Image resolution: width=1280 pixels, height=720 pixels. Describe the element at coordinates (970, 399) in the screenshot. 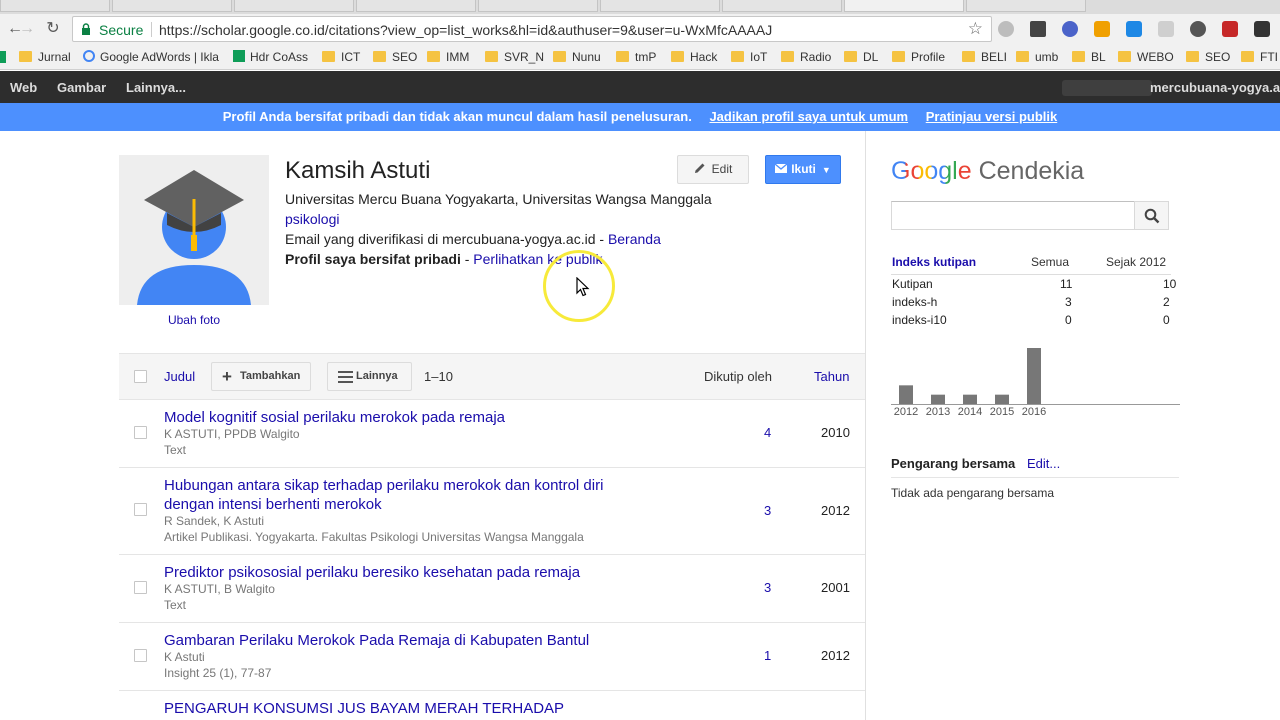

I see `chart-bar-2014` at that location.